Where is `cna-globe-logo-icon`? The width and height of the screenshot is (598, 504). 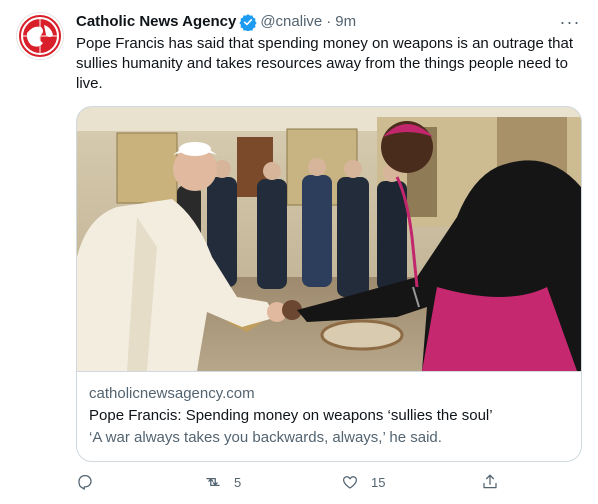
cna-globe-logo-icon is located at coordinates (40, 36).